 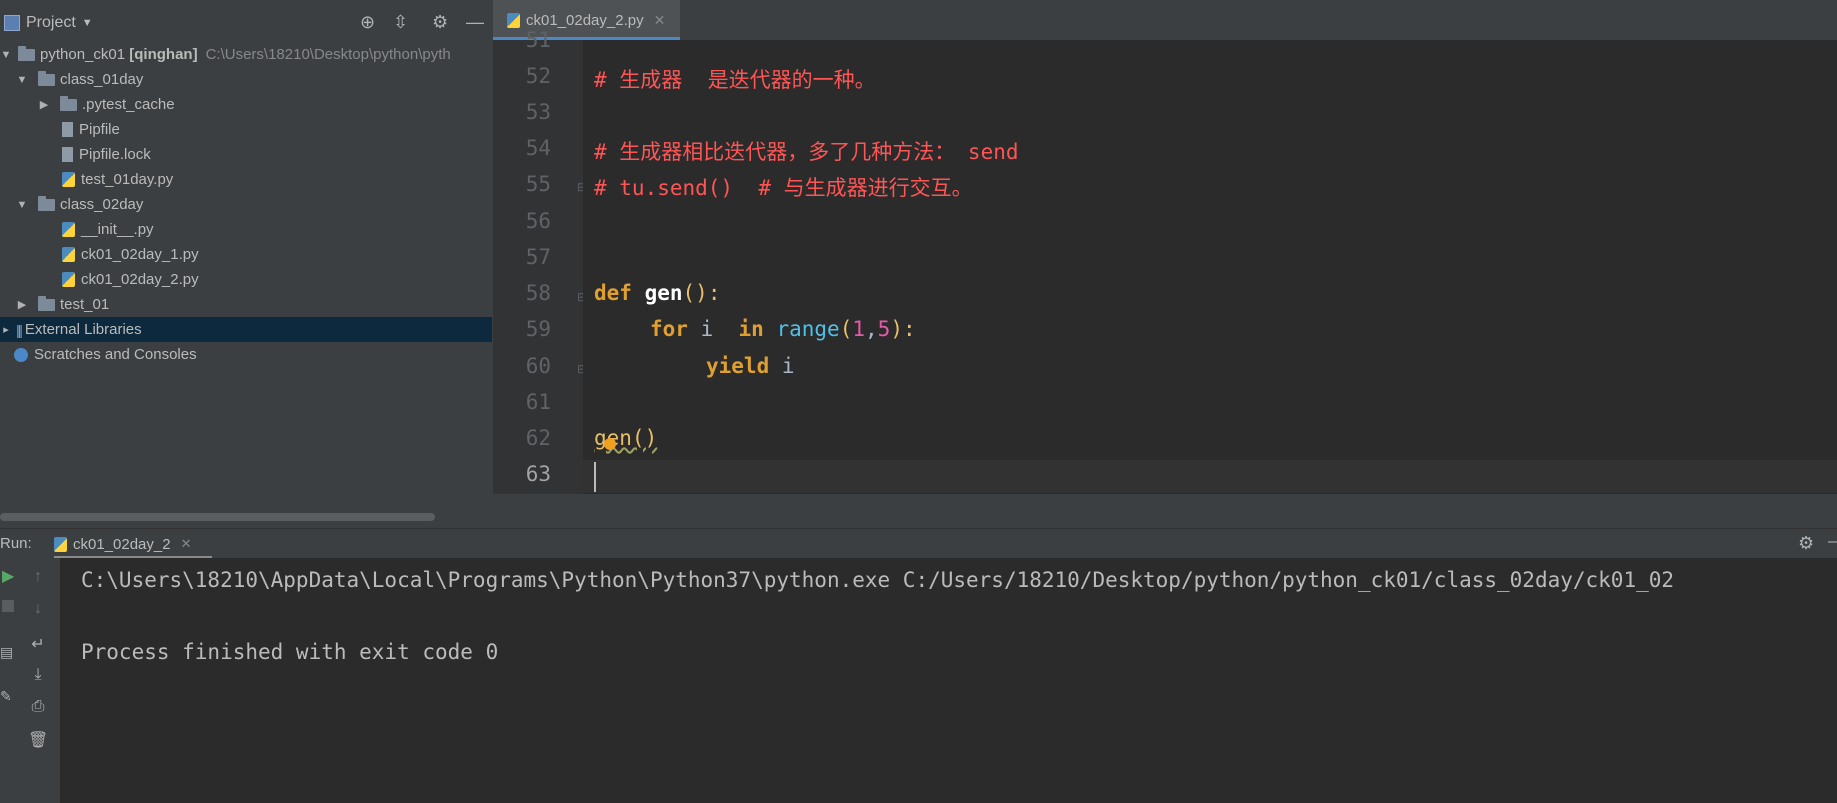 I want to click on chevron-right-icon: ▸, so click(x=6, y=329).